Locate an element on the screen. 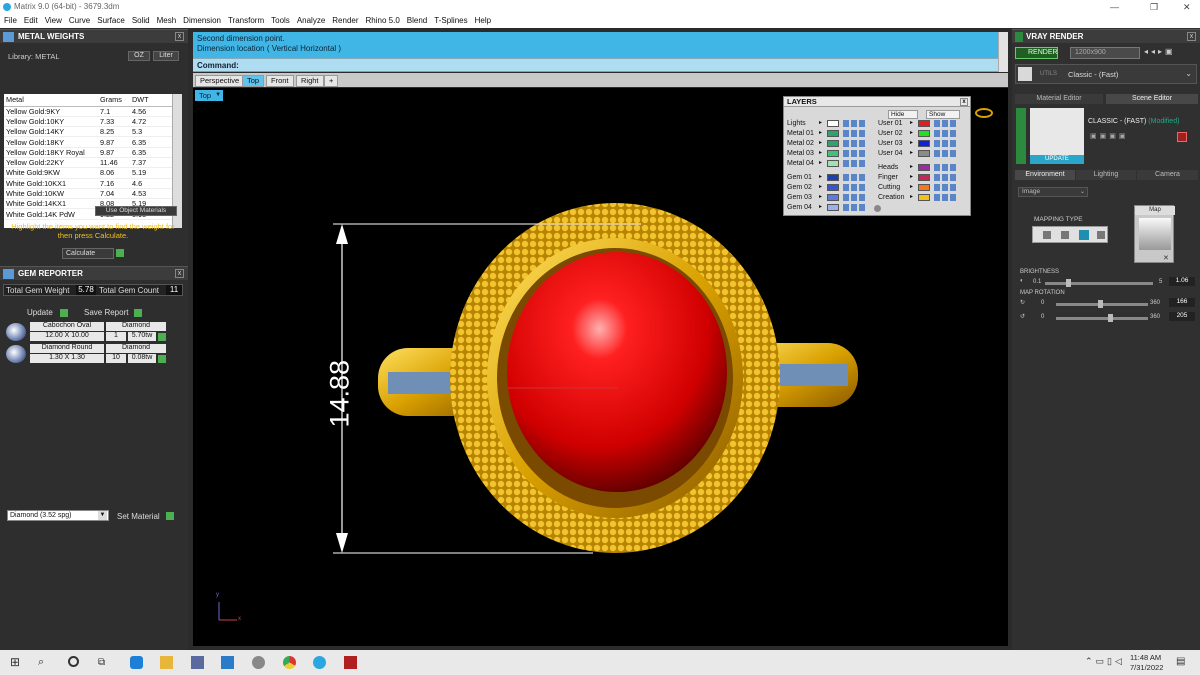 This screenshot has width=1200, height=675. table-row: Yellow Gold:18KY 9.87 6.35 is located at coordinates (88, 142).